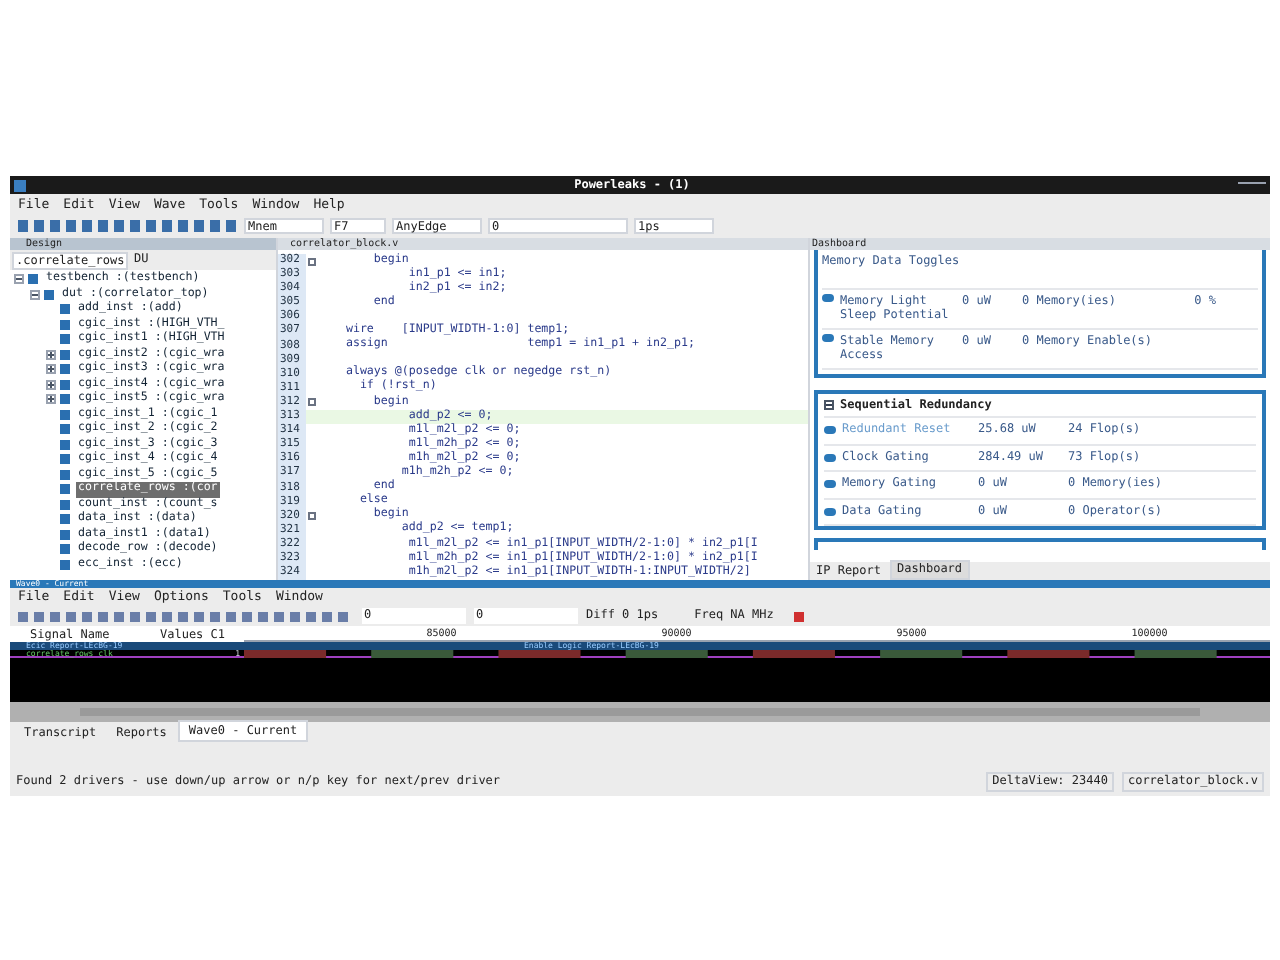 Image resolution: width=1280 pixels, height=960 pixels. Describe the element at coordinates (20, 185) in the screenshot. I see `app-logo-icon` at that location.